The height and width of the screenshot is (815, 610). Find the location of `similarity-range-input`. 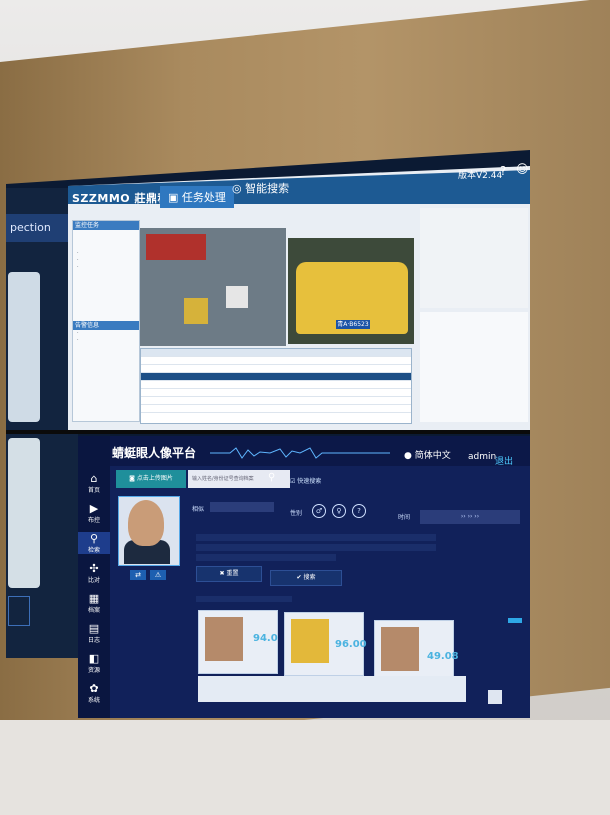

similarity-range-input is located at coordinates (242, 507).